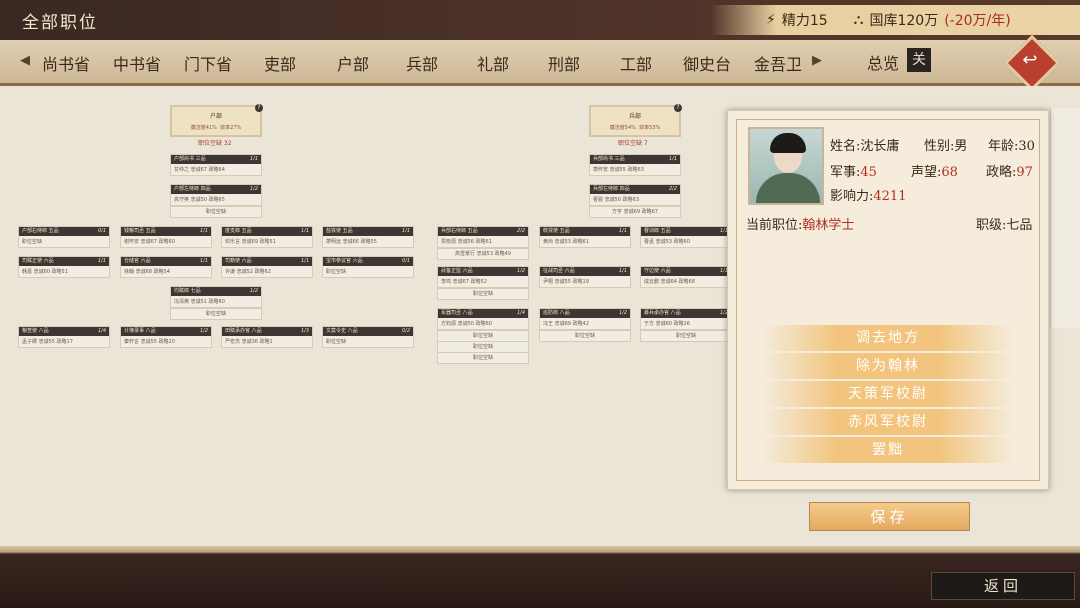 This screenshot has width=1080, height=608. Describe the element at coordinates (636, 63) in the screenshot. I see `tab-gongbu: 工部` at that location.